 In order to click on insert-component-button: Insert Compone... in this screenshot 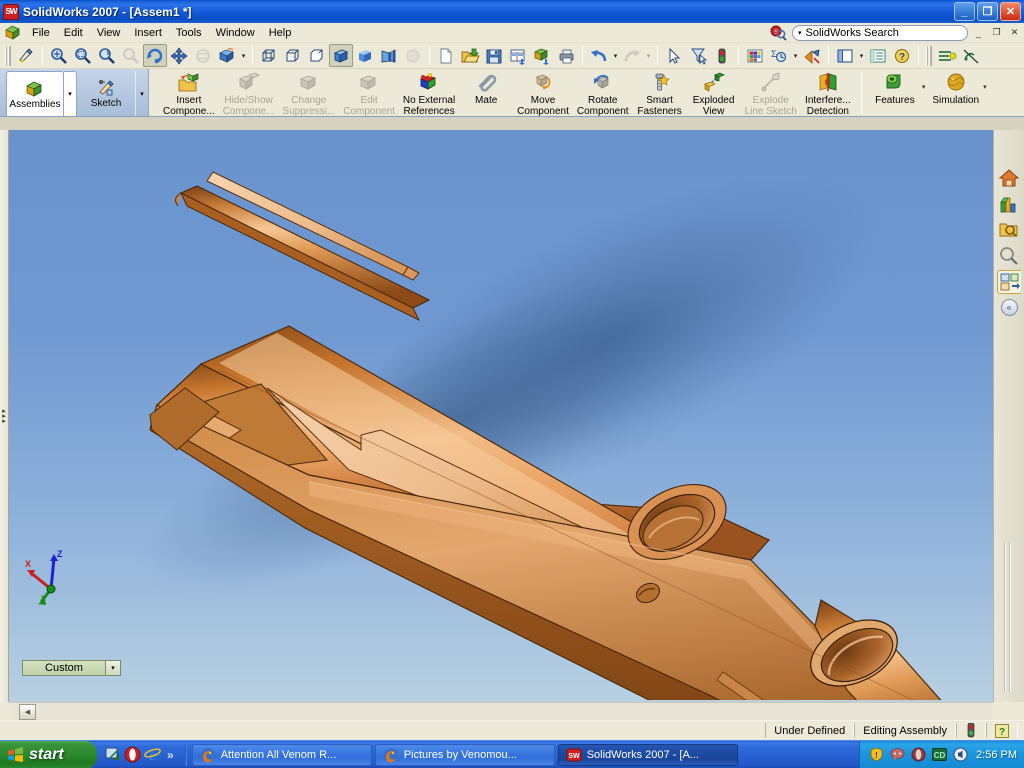, I will do `click(189, 94)`.